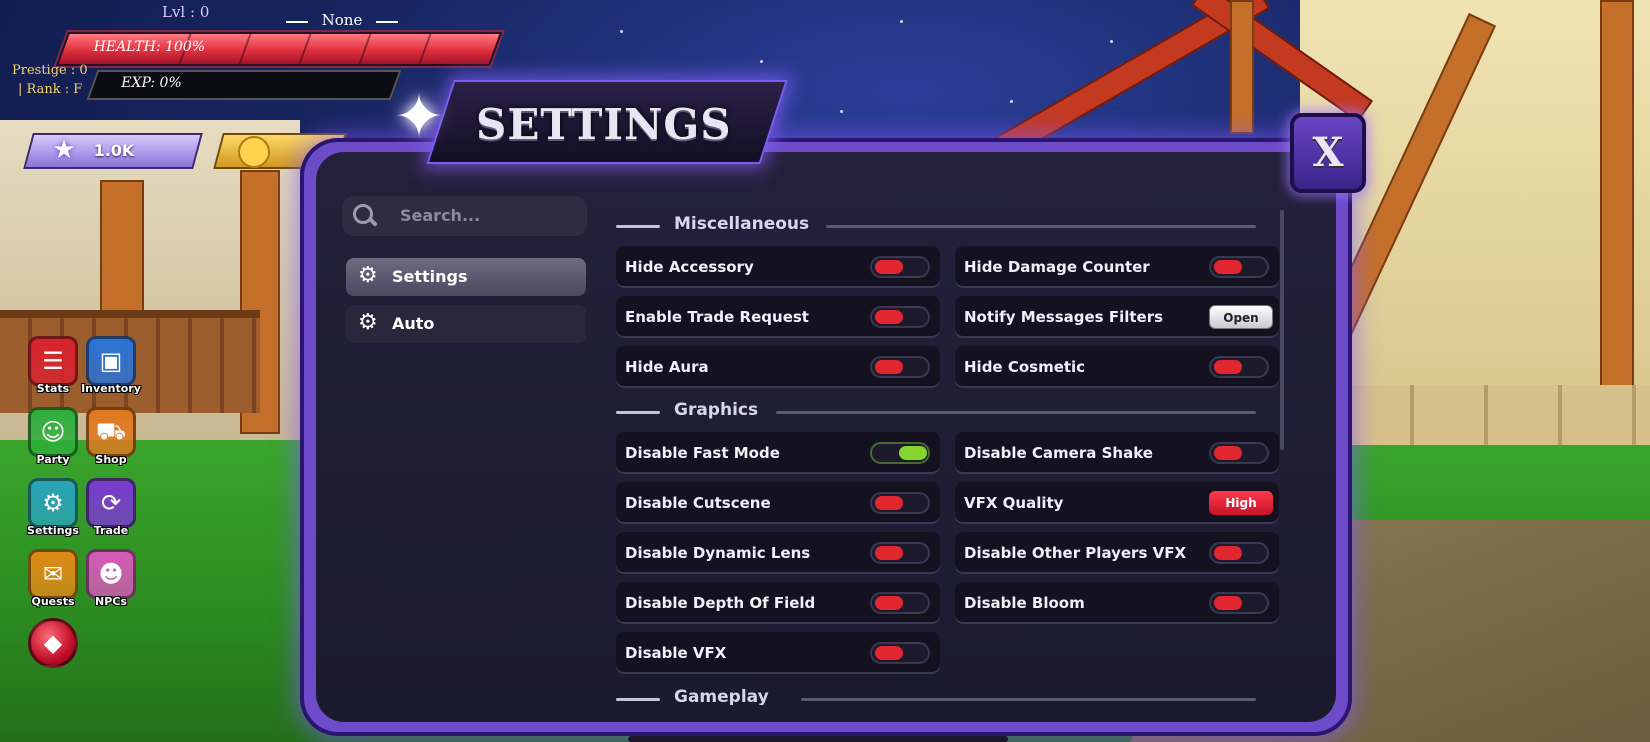 Image resolution: width=1650 pixels, height=742 pixels. I want to click on setting-row: Disable Bloom, so click(1117, 603).